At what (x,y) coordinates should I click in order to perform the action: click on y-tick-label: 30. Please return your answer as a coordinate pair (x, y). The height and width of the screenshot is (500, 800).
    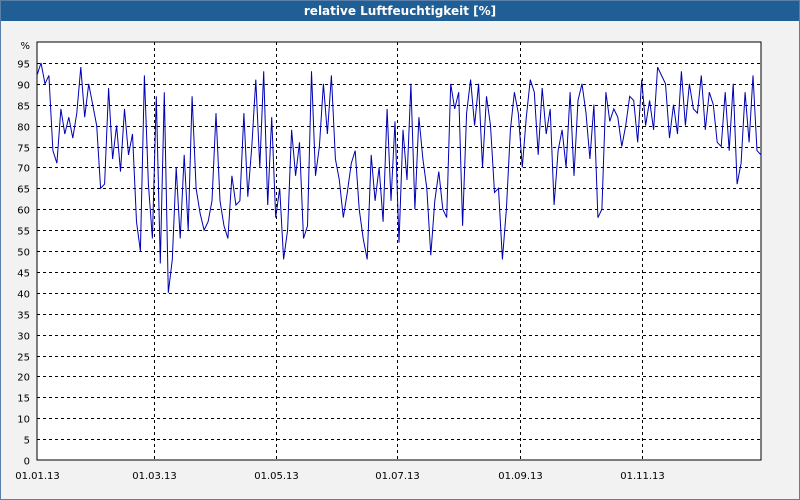
    Looking at the image, I should click on (23, 337).